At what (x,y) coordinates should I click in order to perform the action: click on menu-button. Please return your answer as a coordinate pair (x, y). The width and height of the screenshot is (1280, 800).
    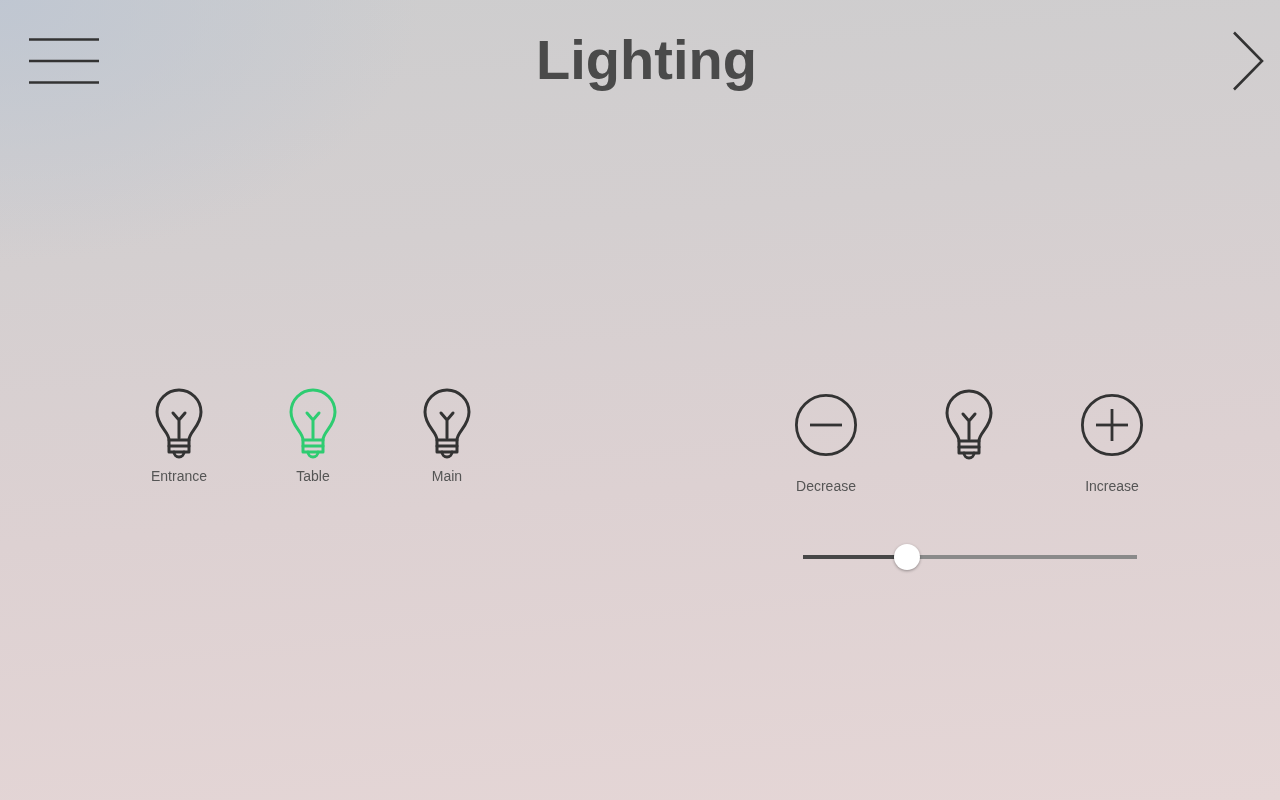
    Looking at the image, I should click on (64, 61).